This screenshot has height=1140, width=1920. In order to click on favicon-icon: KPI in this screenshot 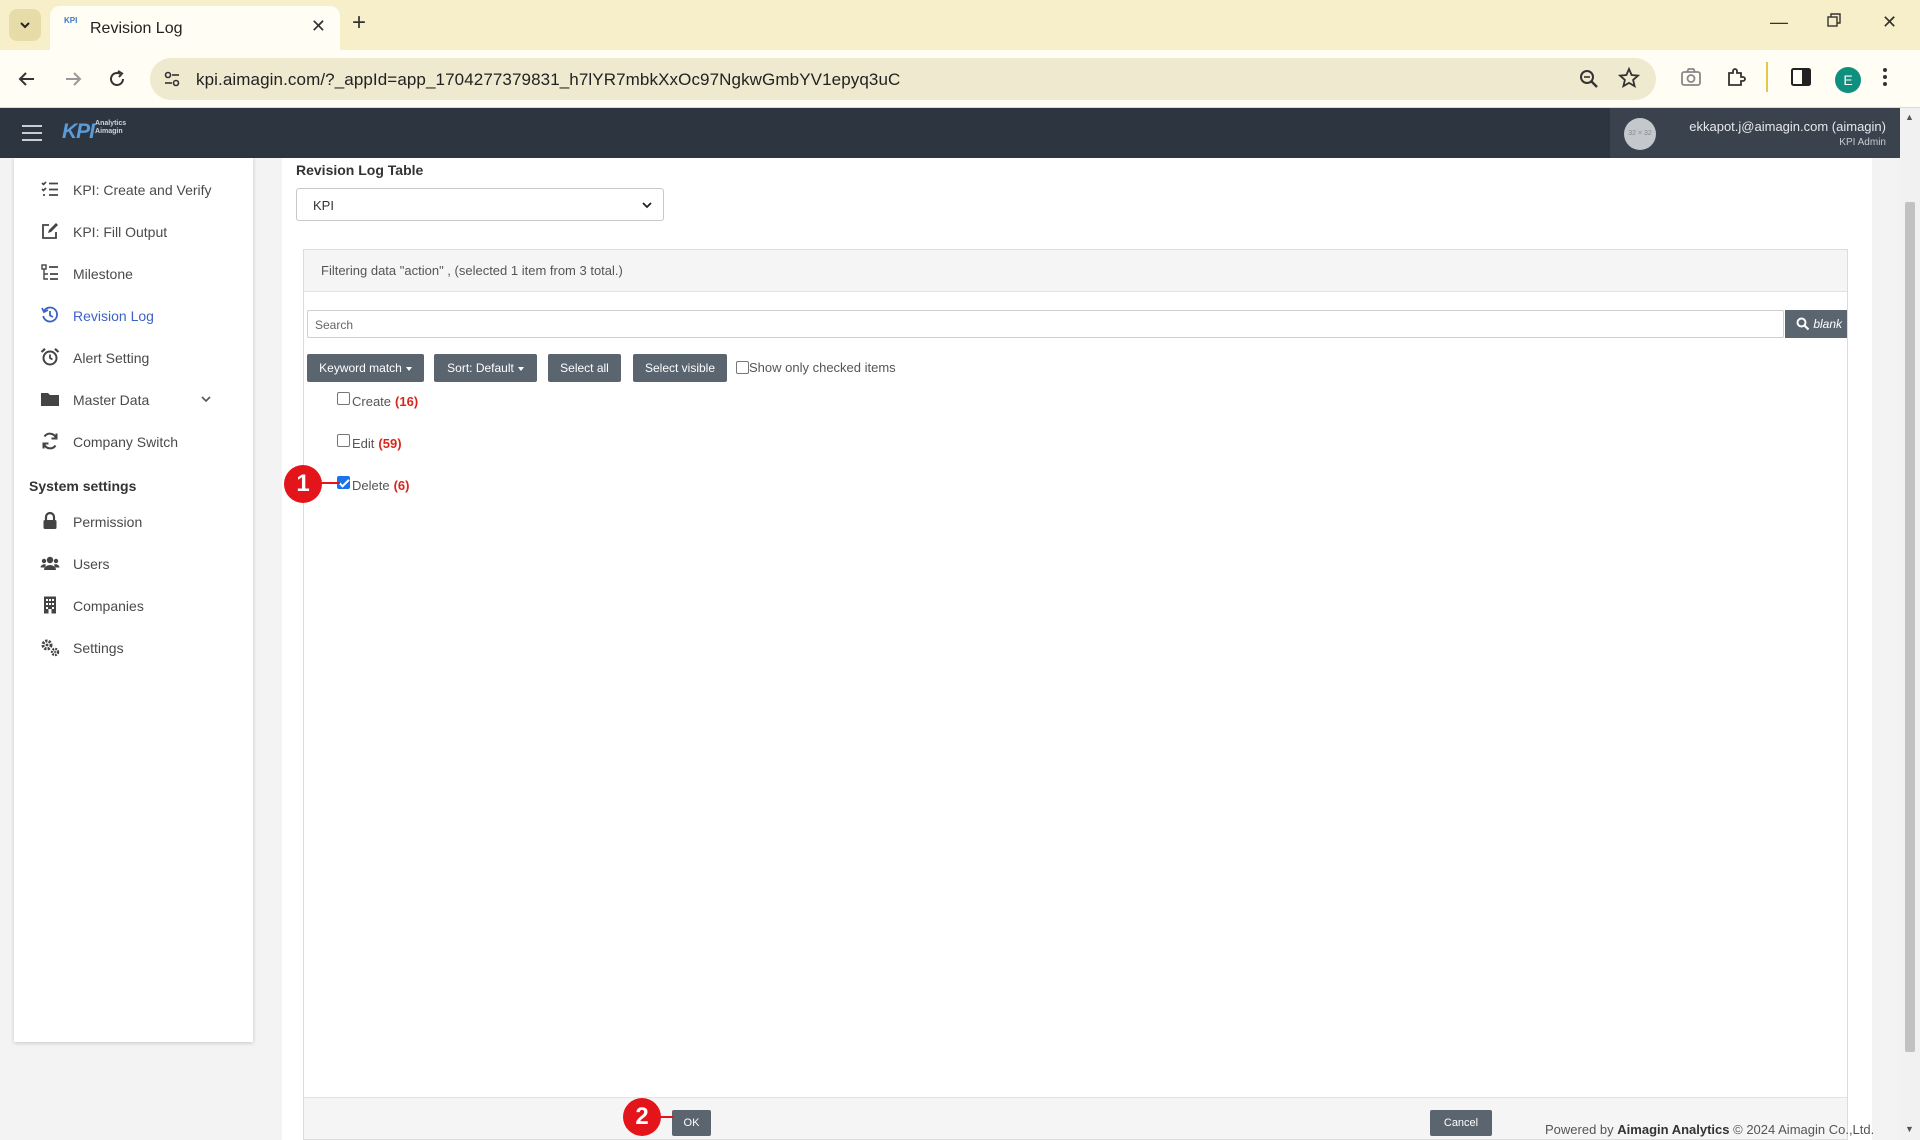, I will do `click(71, 20)`.